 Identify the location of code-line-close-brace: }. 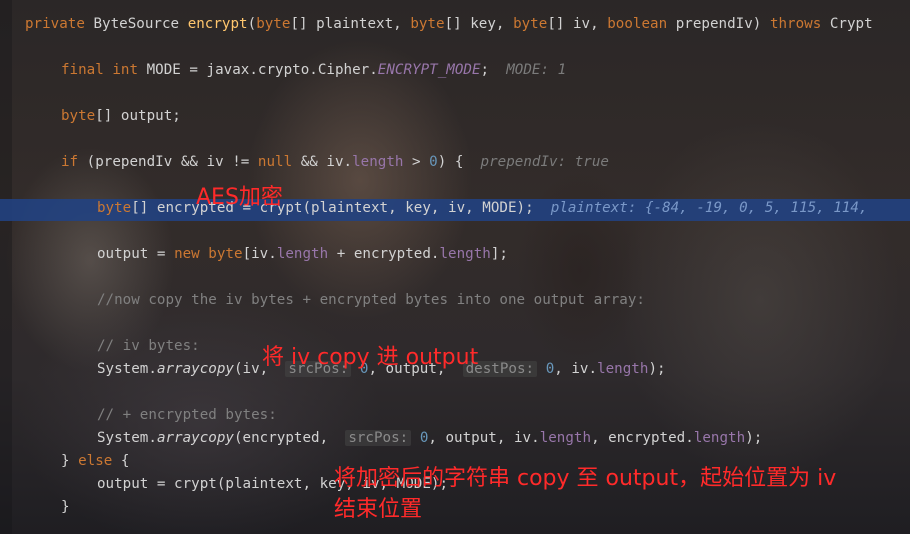
(65, 507).